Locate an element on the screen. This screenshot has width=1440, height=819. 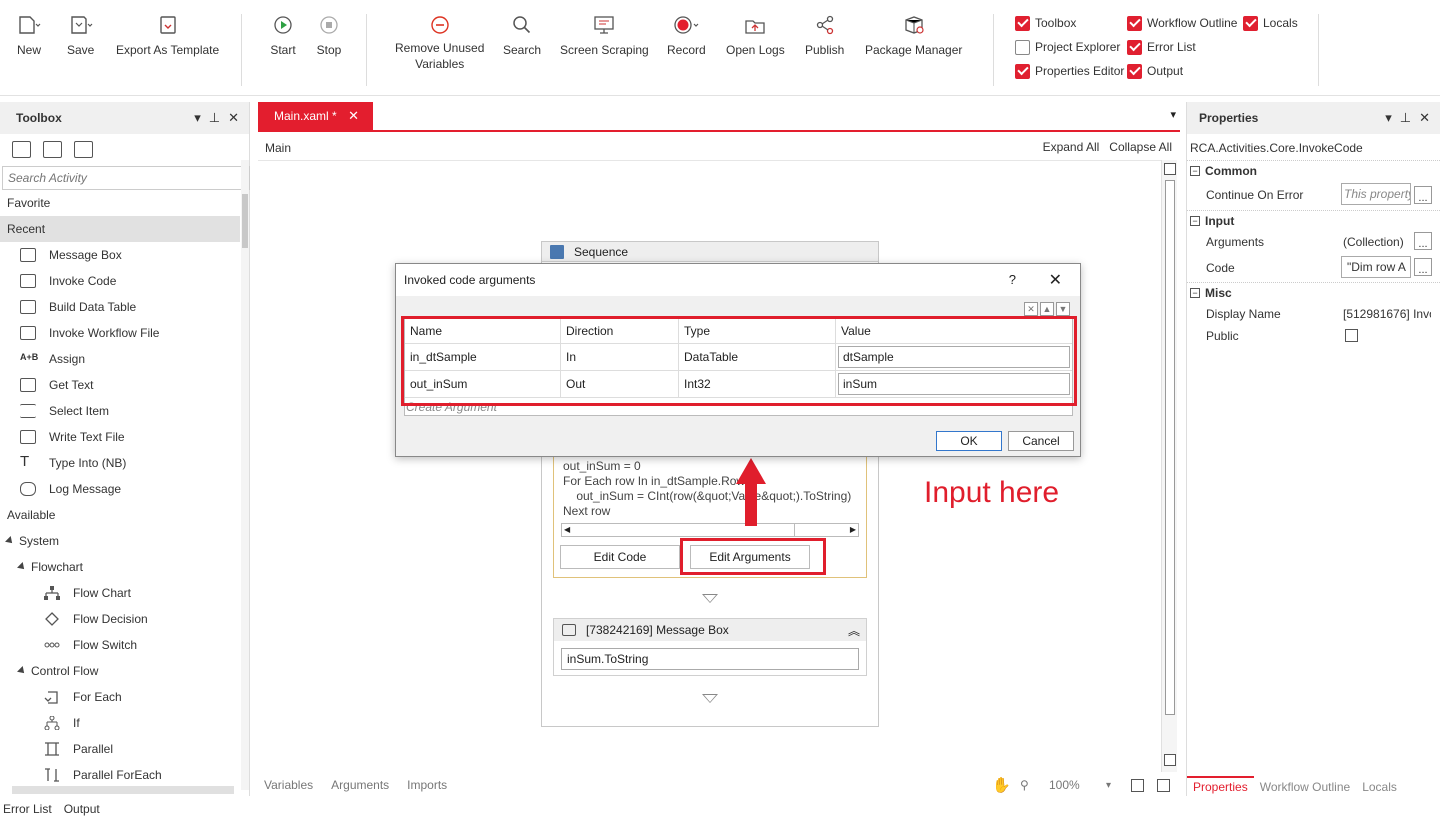
scroll-down-icon is located at coordinates (1170, 760).